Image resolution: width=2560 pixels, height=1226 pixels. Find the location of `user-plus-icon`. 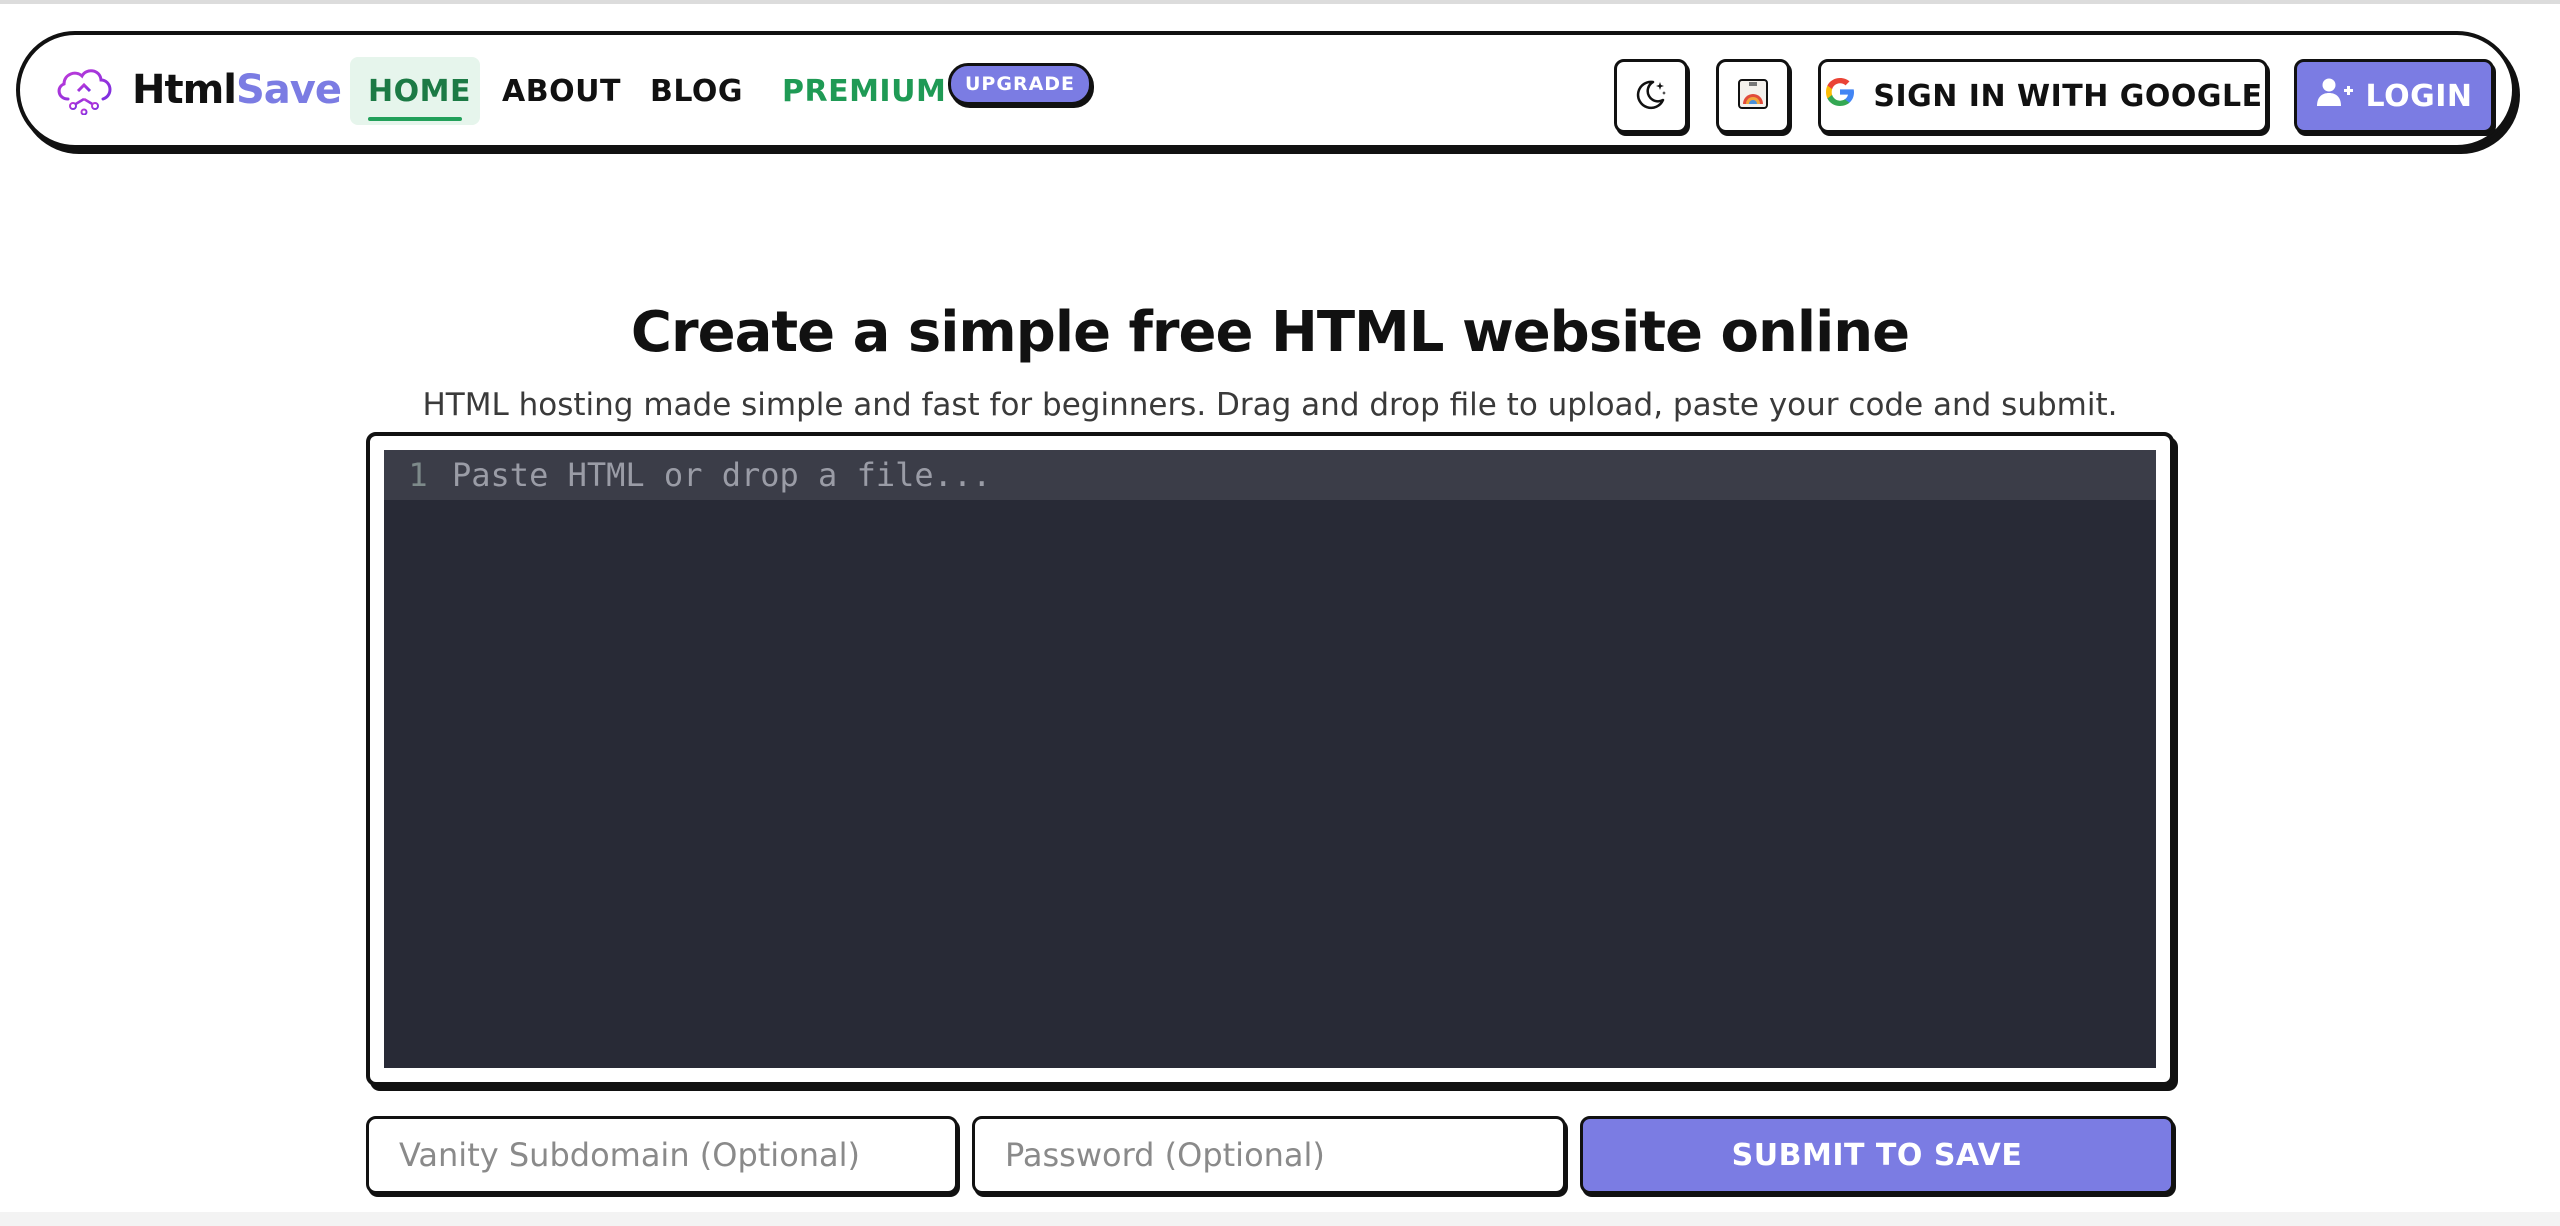

user-plus-icon is located at coordinates (2335, 96).